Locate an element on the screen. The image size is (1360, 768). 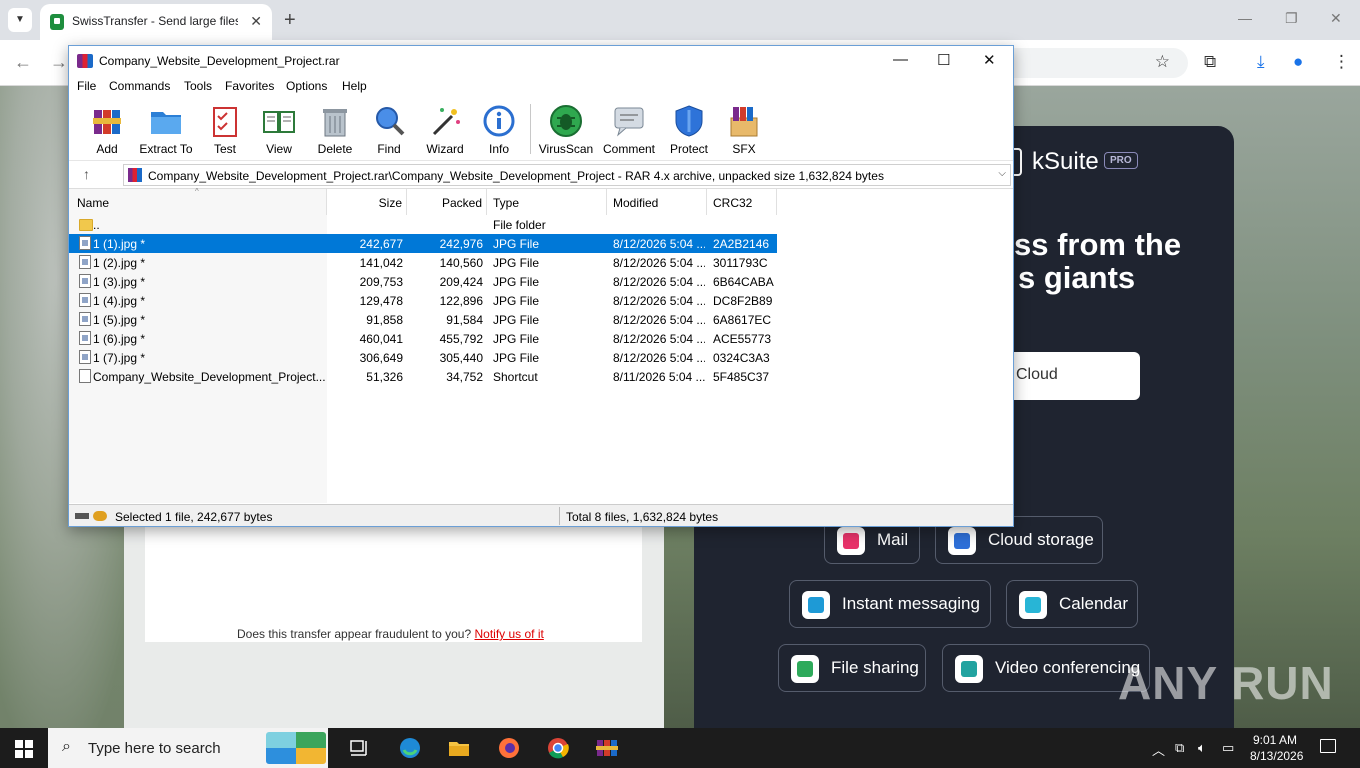
forward-arrow-icon: → is located at coordinates (59, 62).